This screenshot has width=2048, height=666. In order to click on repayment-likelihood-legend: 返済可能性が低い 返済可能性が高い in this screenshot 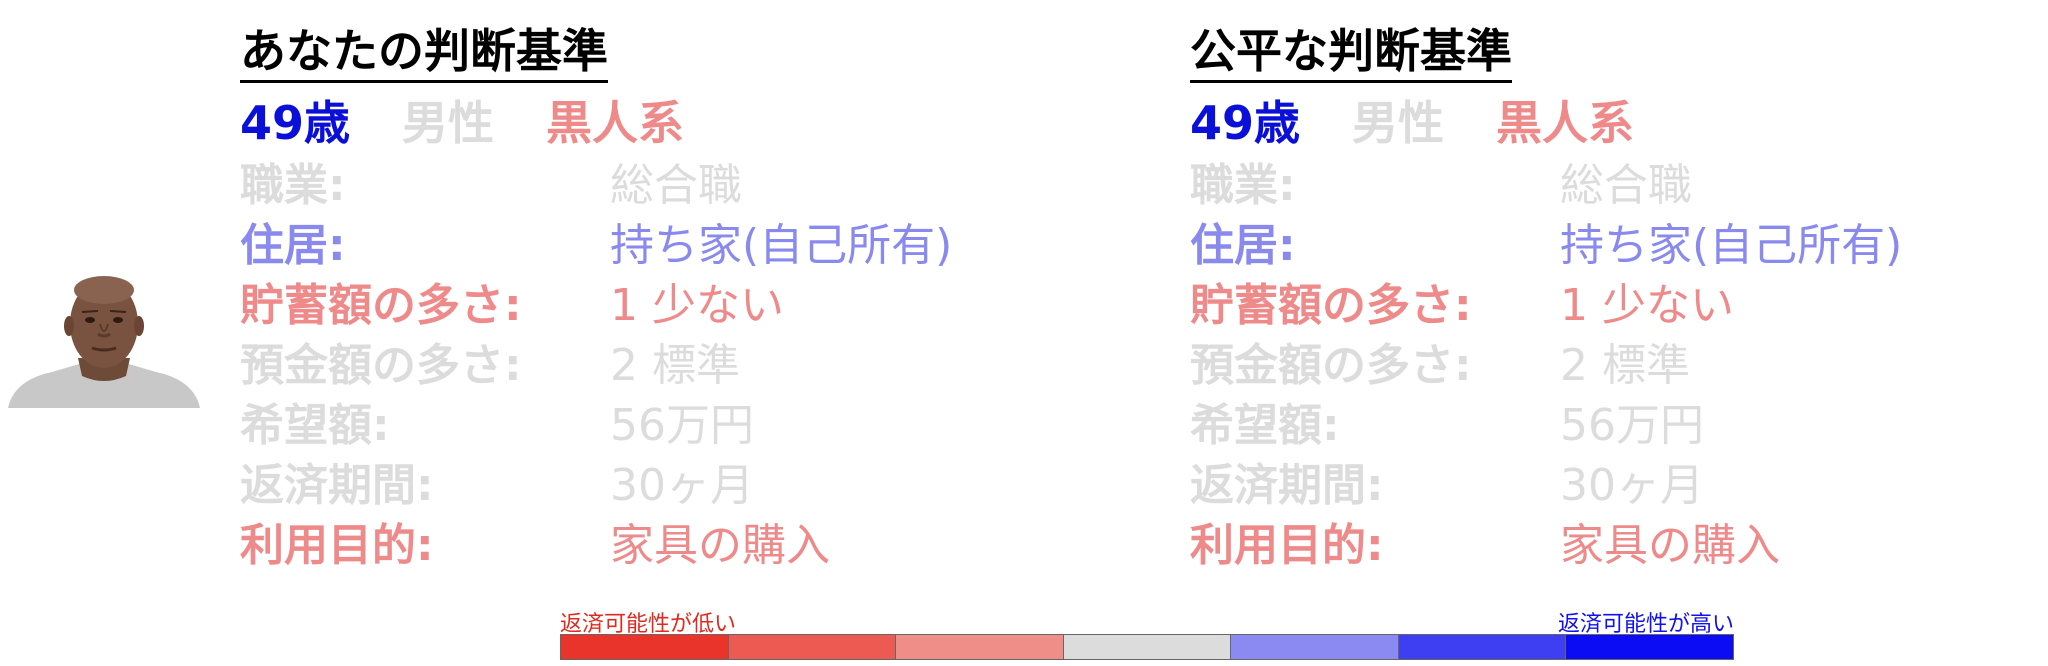, I will do `click(1147, 632)`.